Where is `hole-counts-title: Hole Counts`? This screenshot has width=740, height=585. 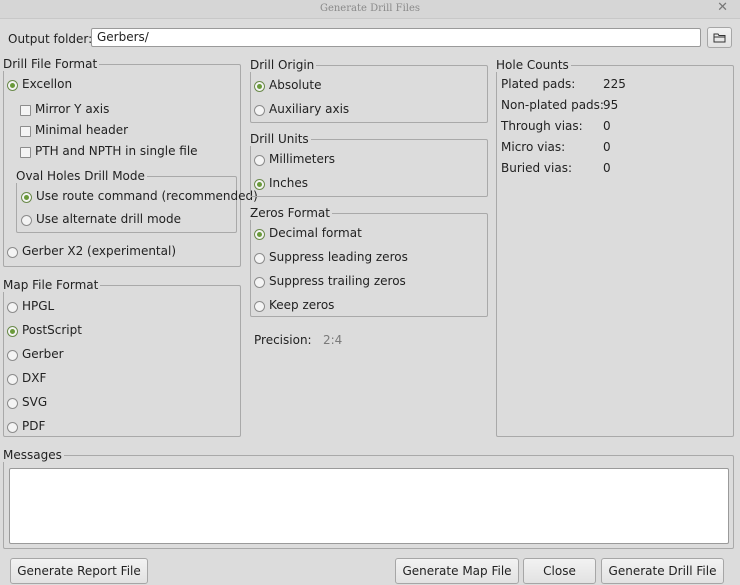
hole-counts-title: Hole Counts is located at coordinates (533, 65).